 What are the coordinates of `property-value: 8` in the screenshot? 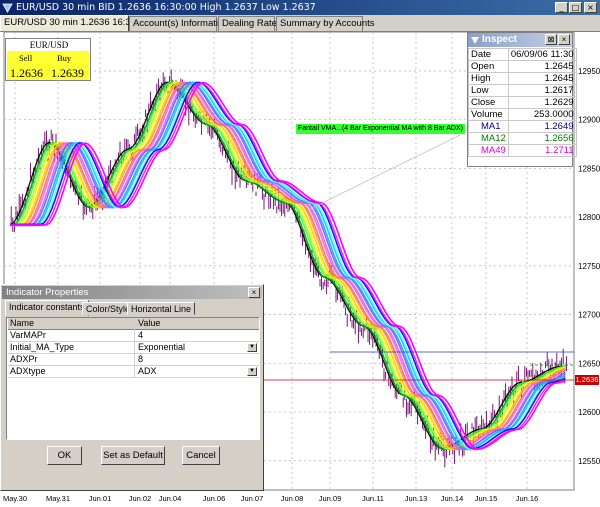 It's located at (140, 359).